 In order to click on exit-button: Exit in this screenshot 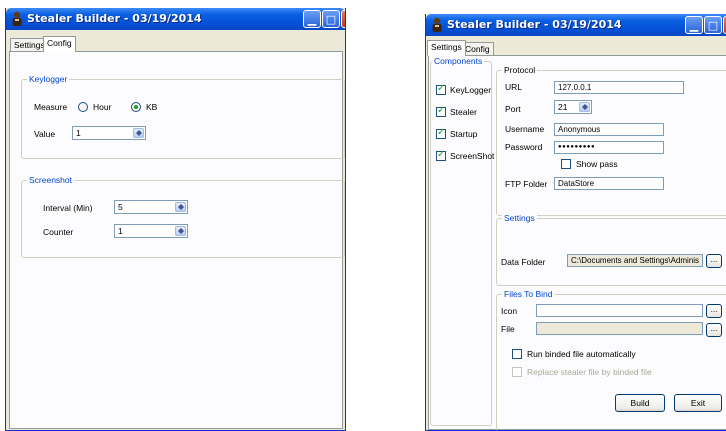, I will do `click(698, 403)`.